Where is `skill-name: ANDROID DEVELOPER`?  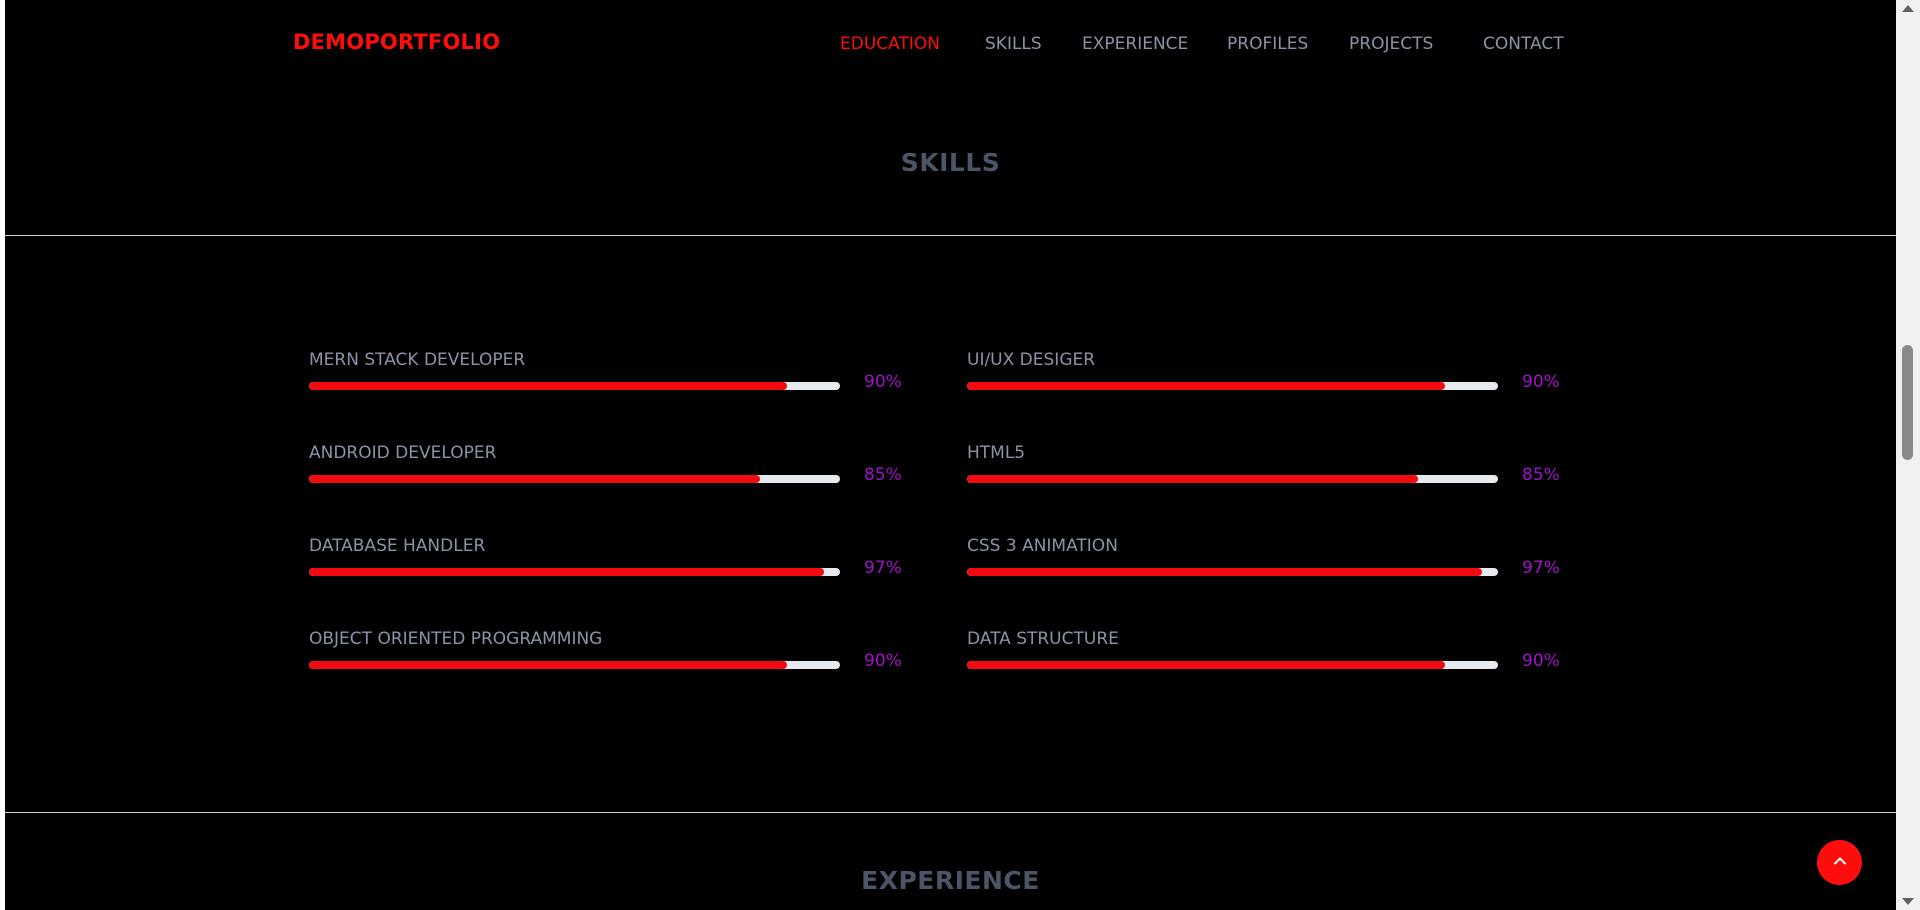
skill-name: ANDROID DEVELOPER is located at coordinates (403, 453).